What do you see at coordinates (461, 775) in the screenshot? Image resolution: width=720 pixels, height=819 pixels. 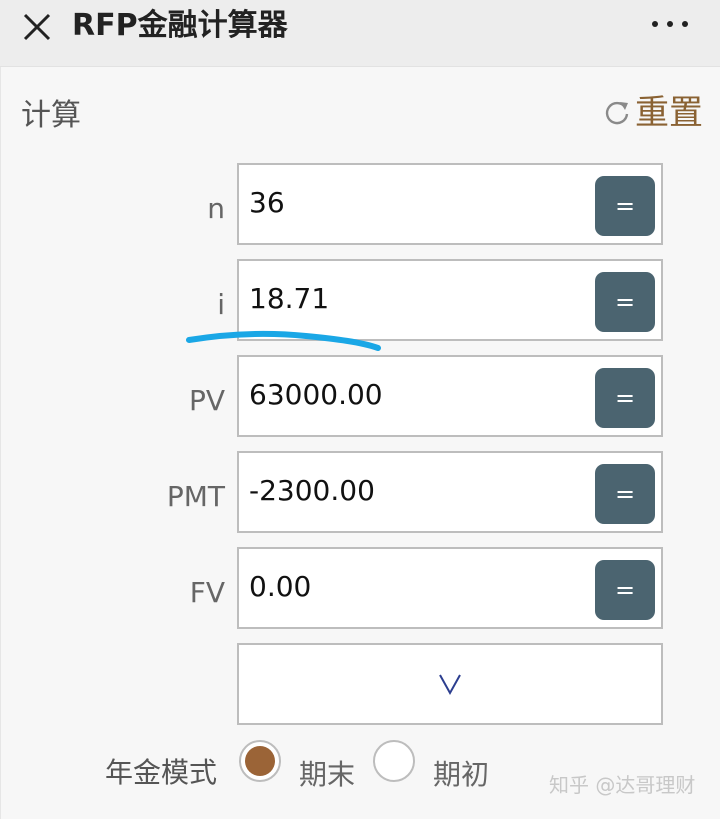 I see `radio-label-beginning: 期初` at bounding box center [461, 775].